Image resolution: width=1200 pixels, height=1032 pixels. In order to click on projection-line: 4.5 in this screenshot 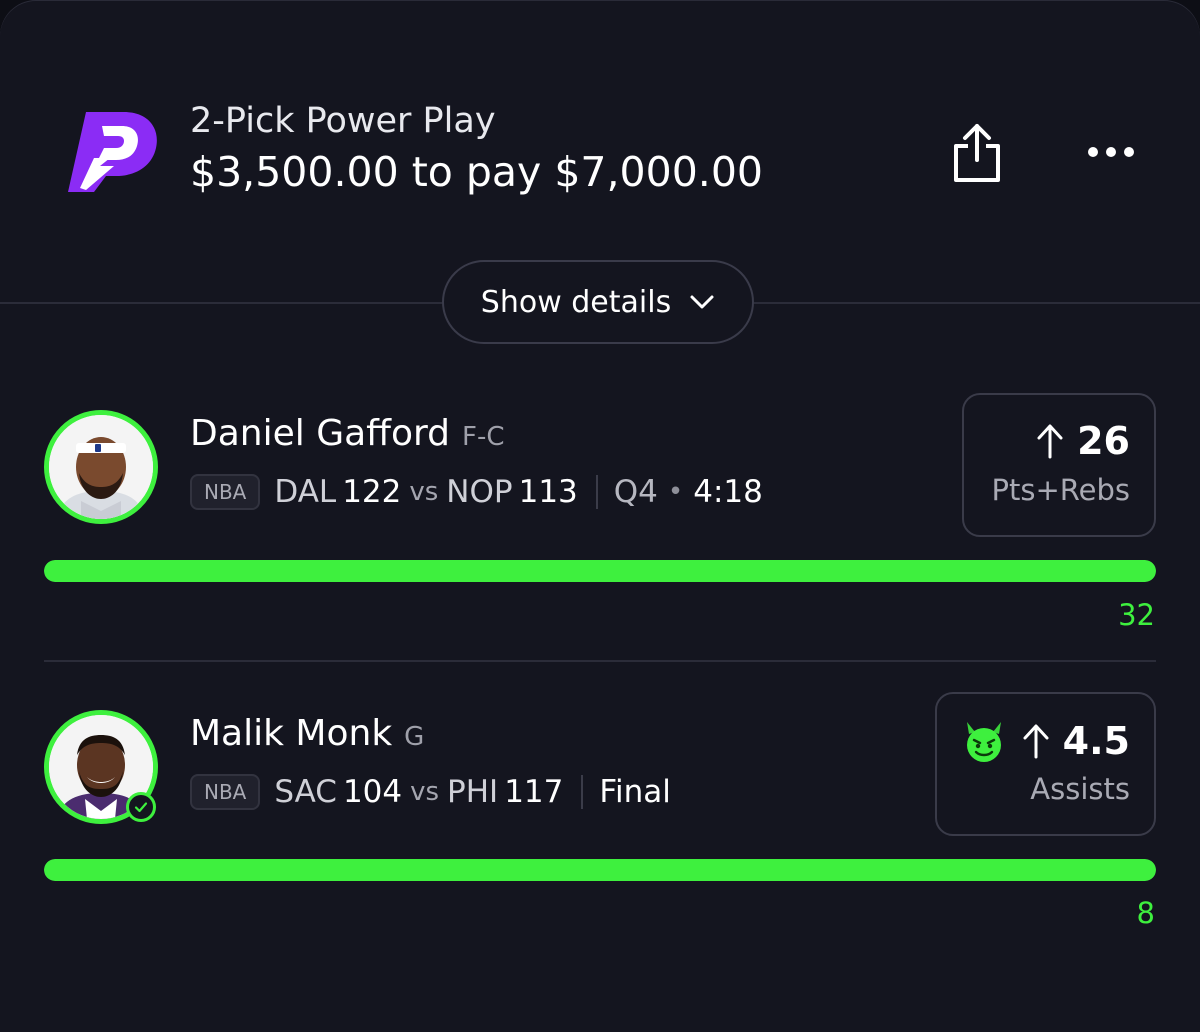, I will do `click(1045, 741)`.